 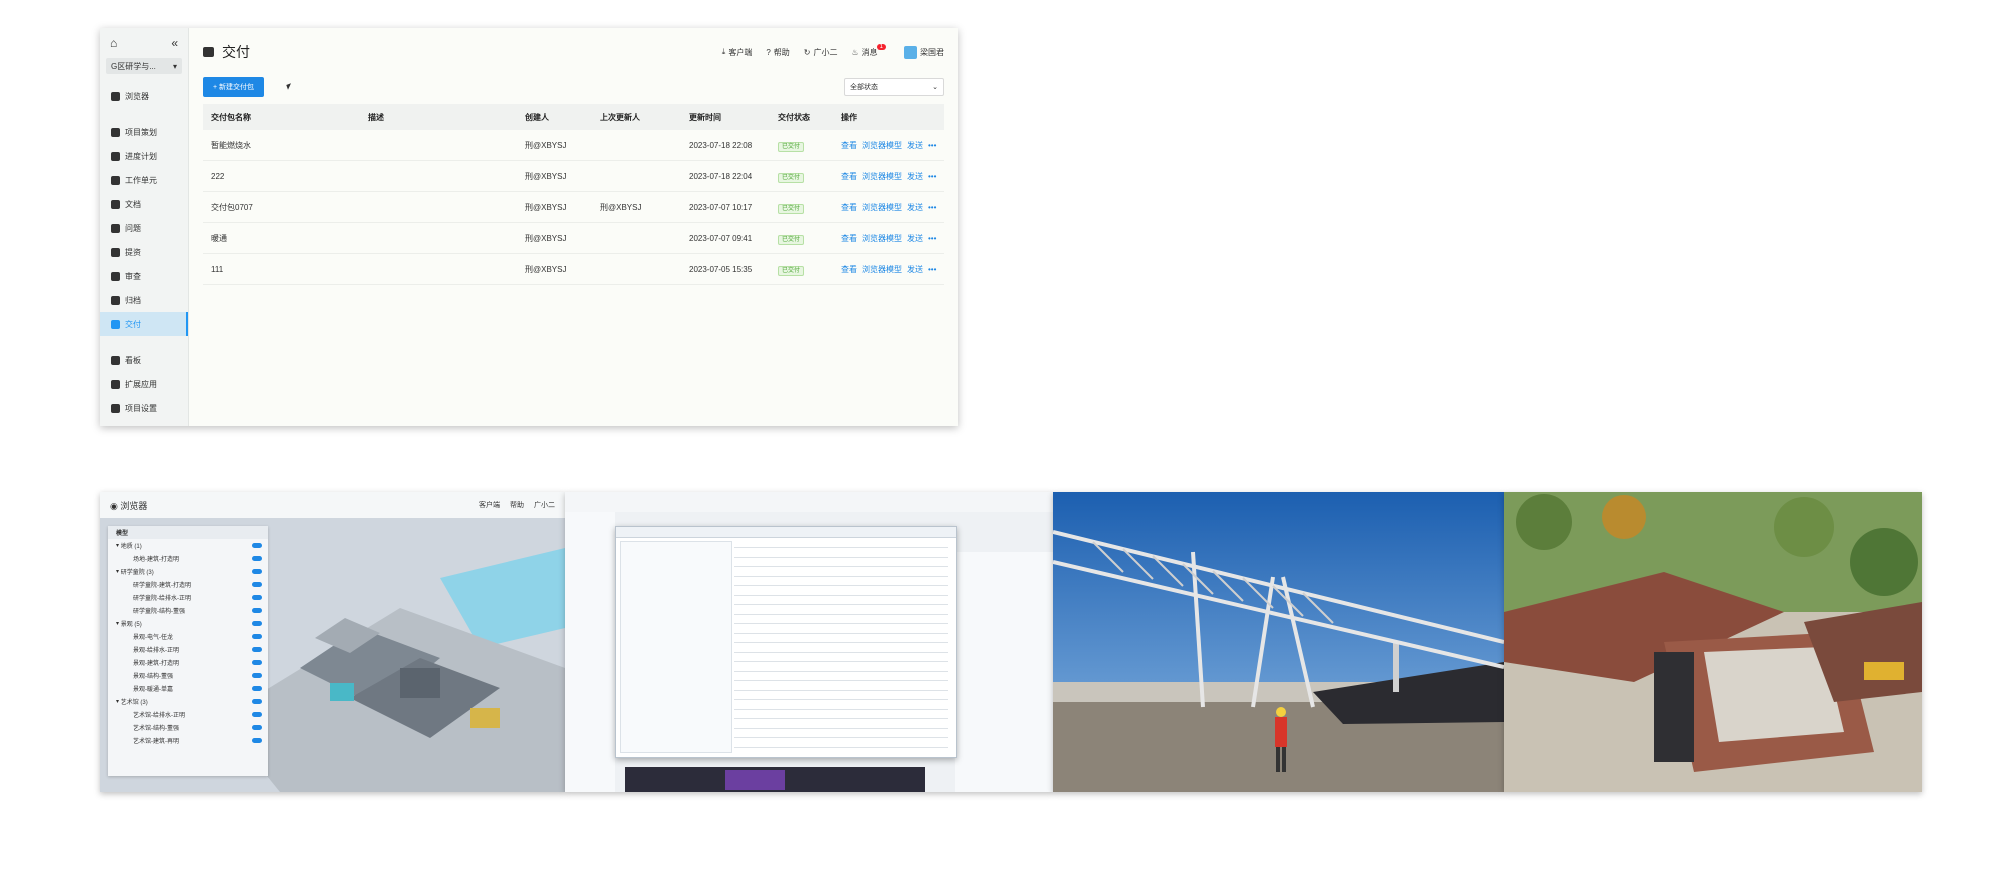 I want to click on sidebar-item-planning: 项目策划, so click(x=144, y=132).